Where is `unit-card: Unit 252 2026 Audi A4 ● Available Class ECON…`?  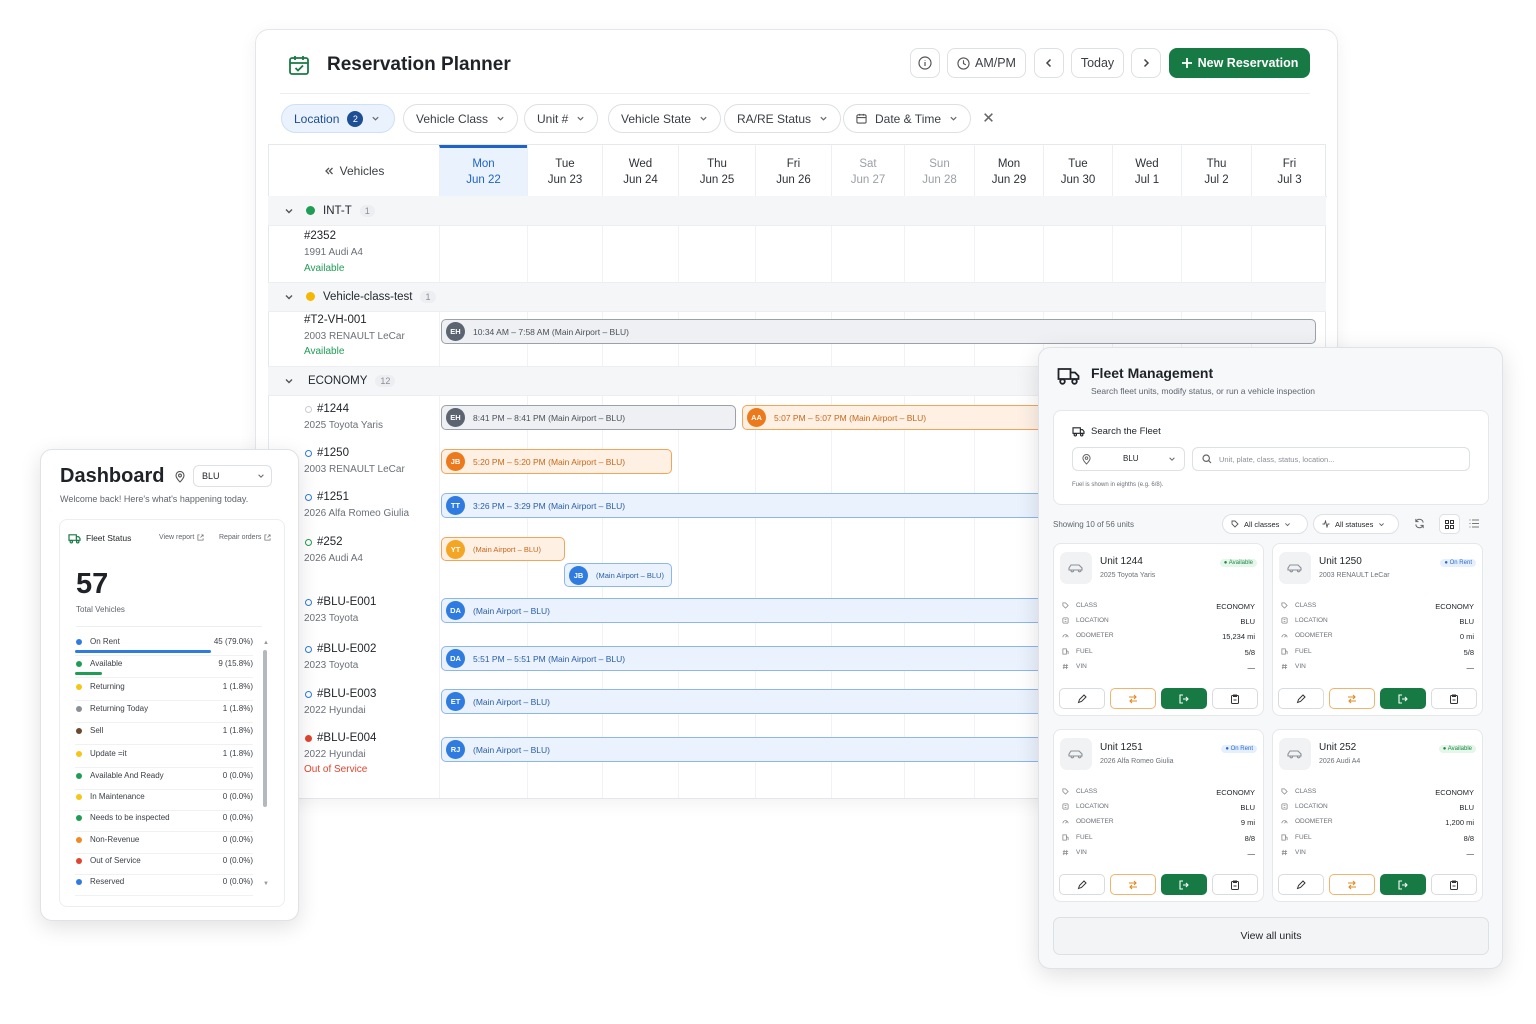 unit-card: Unit 252 2026 Audi A4 ● Available Class ECON… is located at coordinates (1377, 815).